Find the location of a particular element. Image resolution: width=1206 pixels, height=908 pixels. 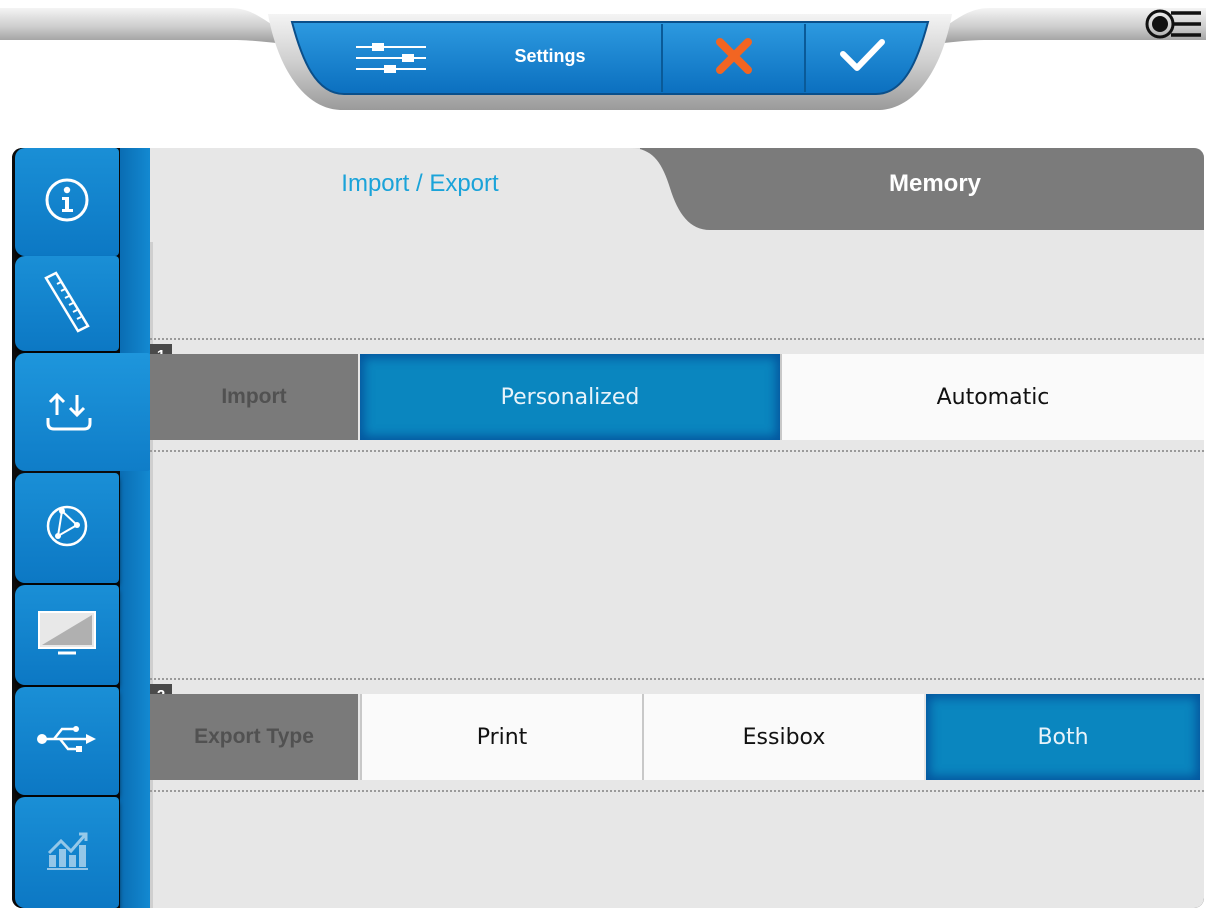

sidebar-item-info is located at coordinates (67, 202).